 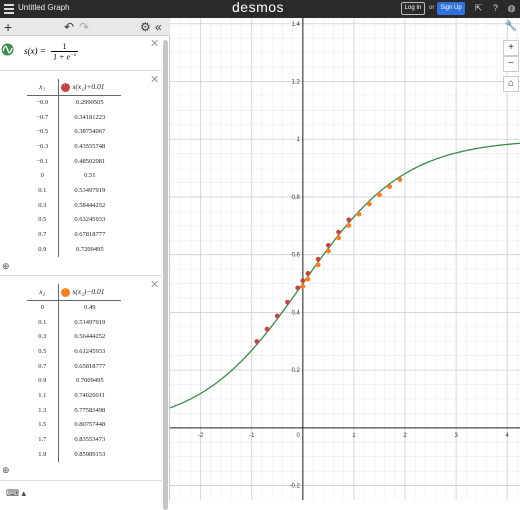 What do you see at coordinates (451, 8) in the screenshot?
I see `signup-button: Sign Up` at bounding box center [451, 8].